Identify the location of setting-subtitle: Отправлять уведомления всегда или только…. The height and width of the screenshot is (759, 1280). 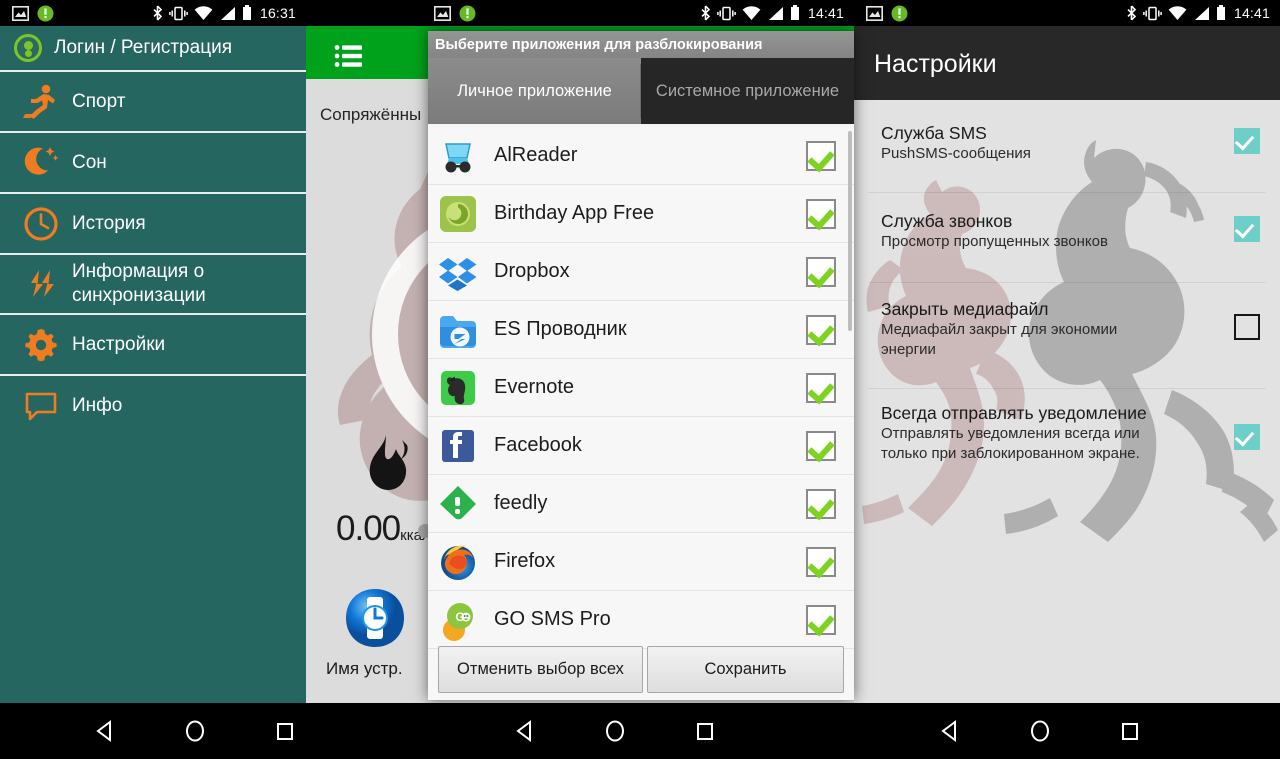
(1010, 443).